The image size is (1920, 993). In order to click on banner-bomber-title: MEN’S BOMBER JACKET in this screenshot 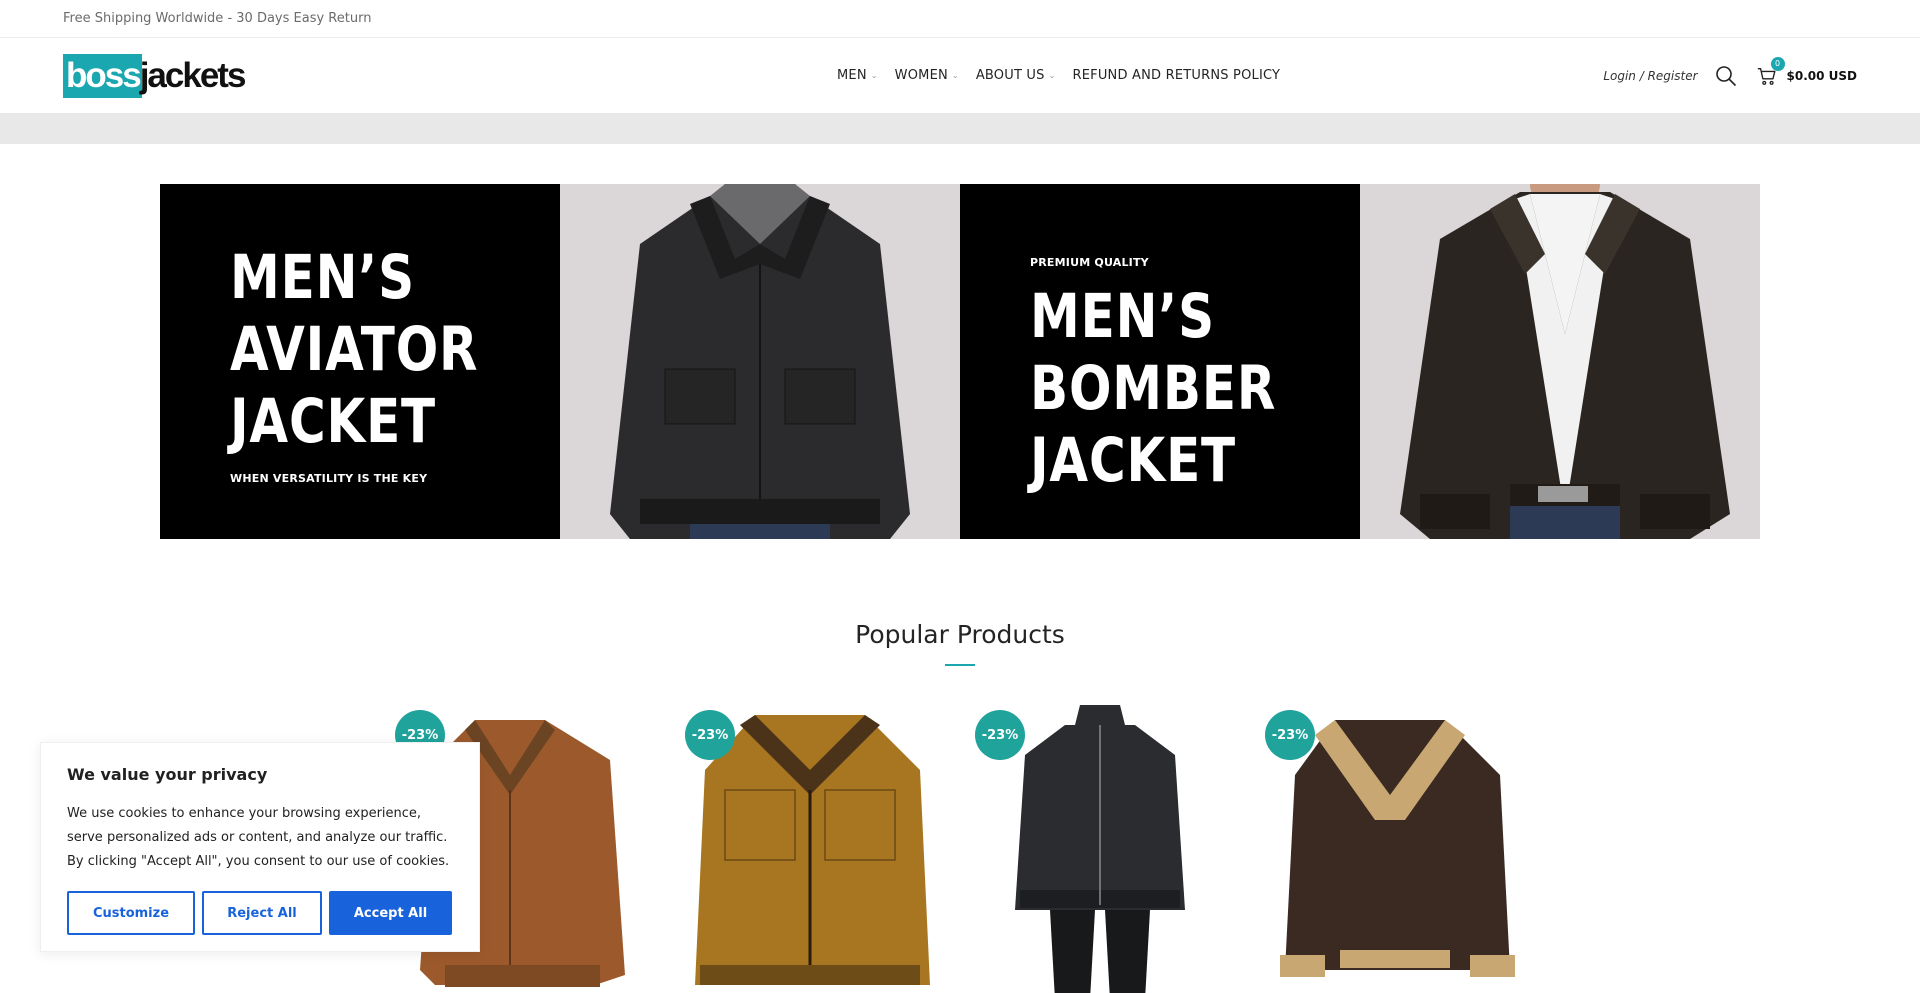, I will do `click(1153, 388)`.